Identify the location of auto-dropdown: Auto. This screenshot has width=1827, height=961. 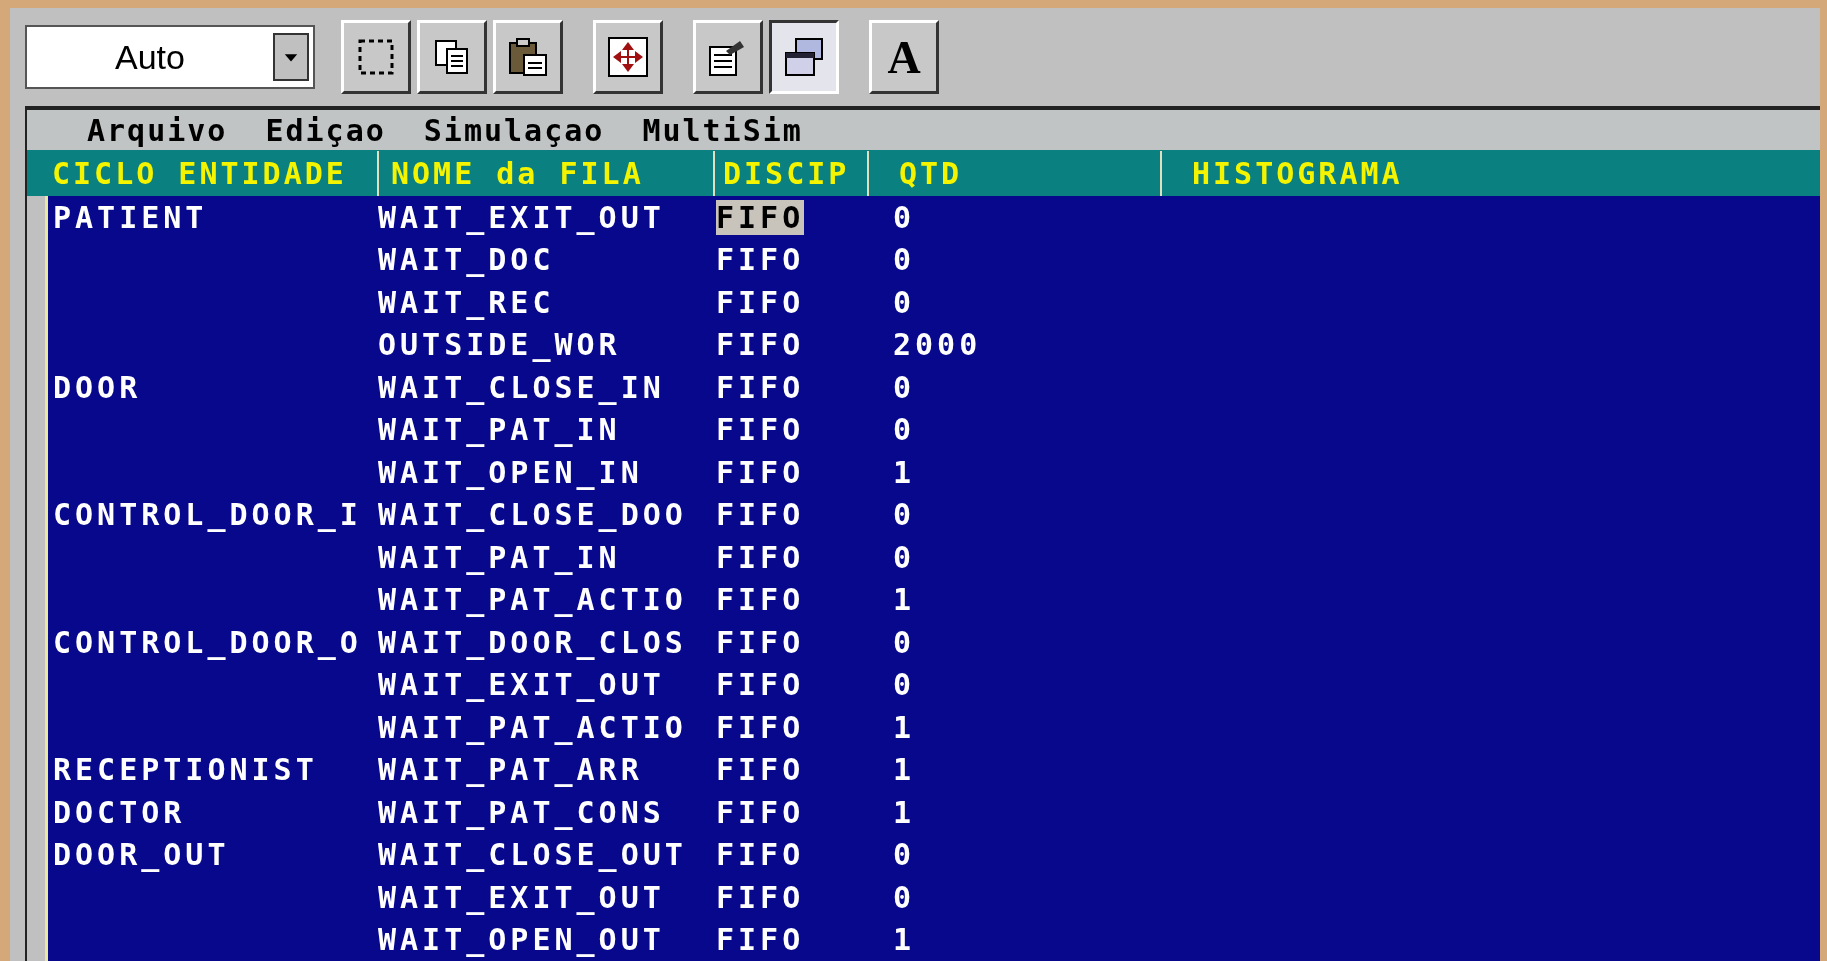
(170, 57).